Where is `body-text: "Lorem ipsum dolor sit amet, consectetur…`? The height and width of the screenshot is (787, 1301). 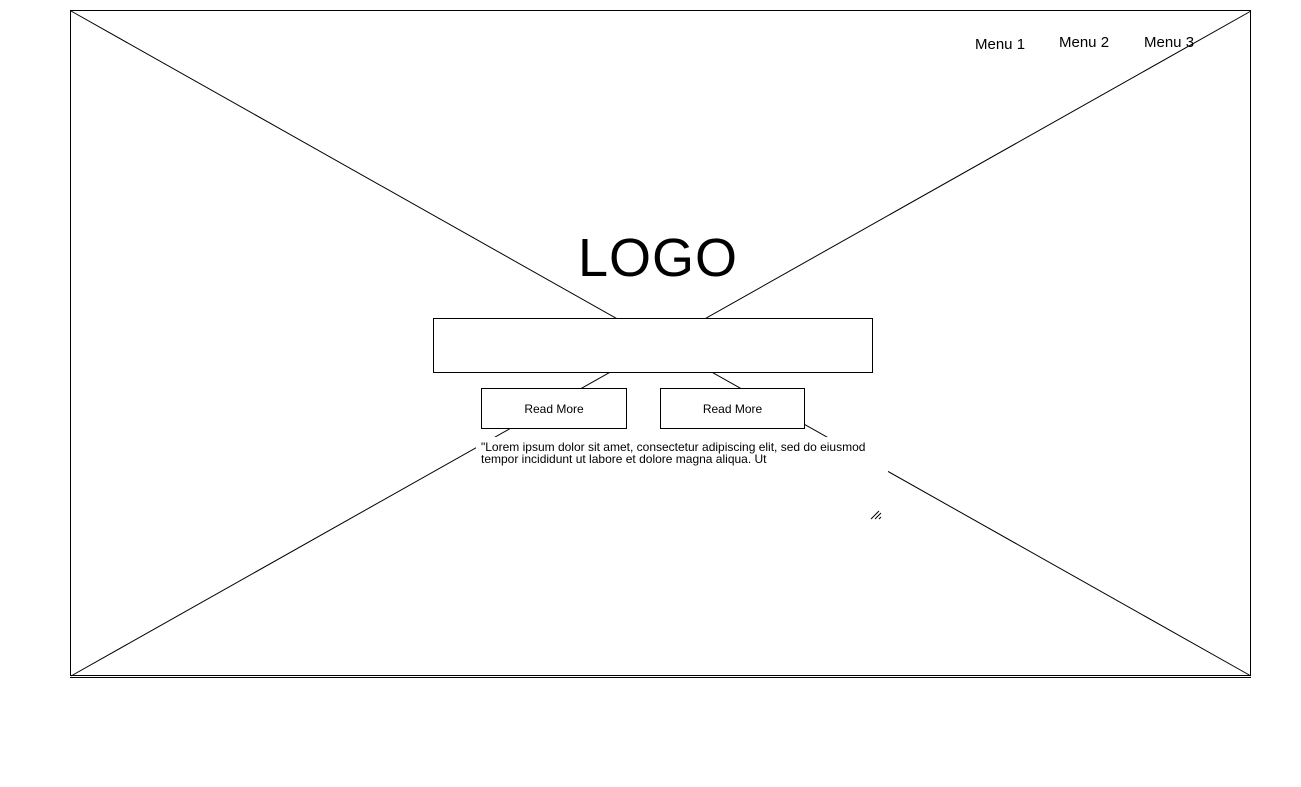 body-text: "Lorem ipsum dolor sit amet, consectetur… is located at coordinates (673, 453).